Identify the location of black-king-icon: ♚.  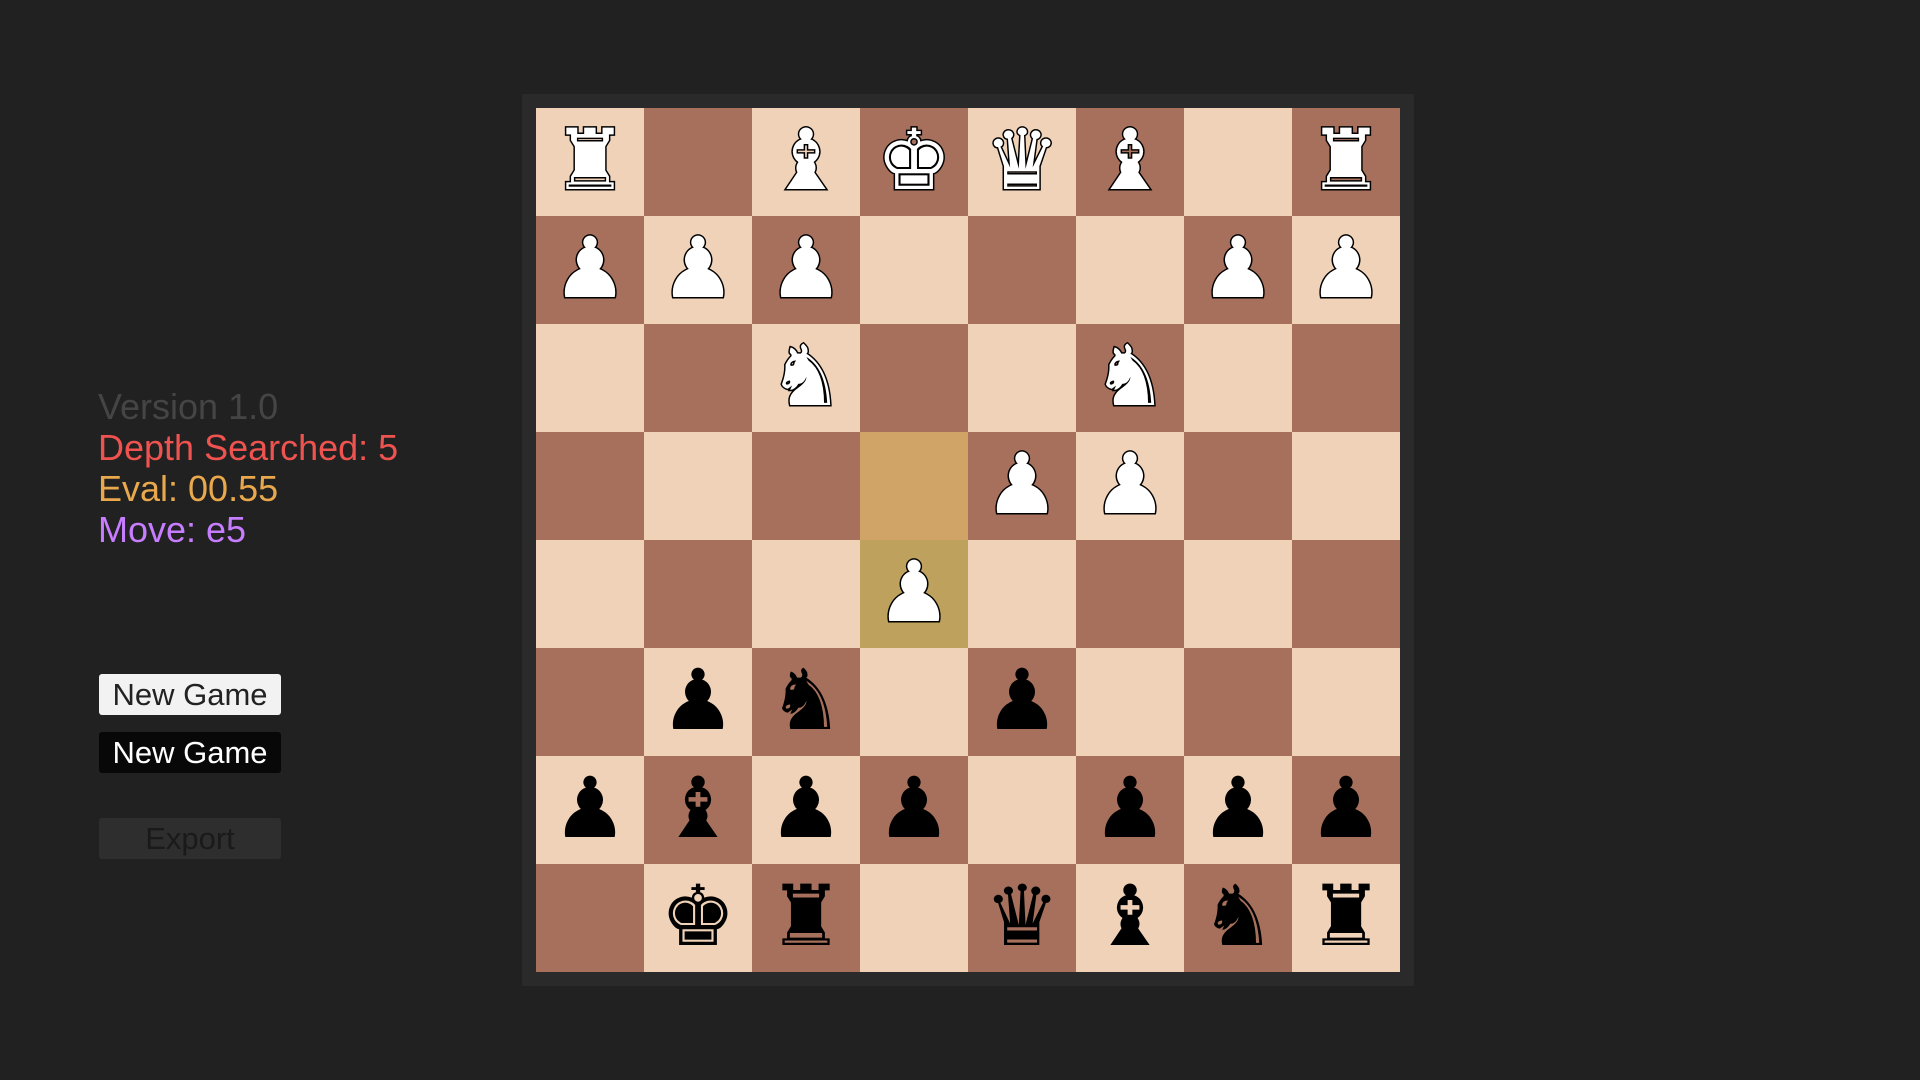
(697, 916).